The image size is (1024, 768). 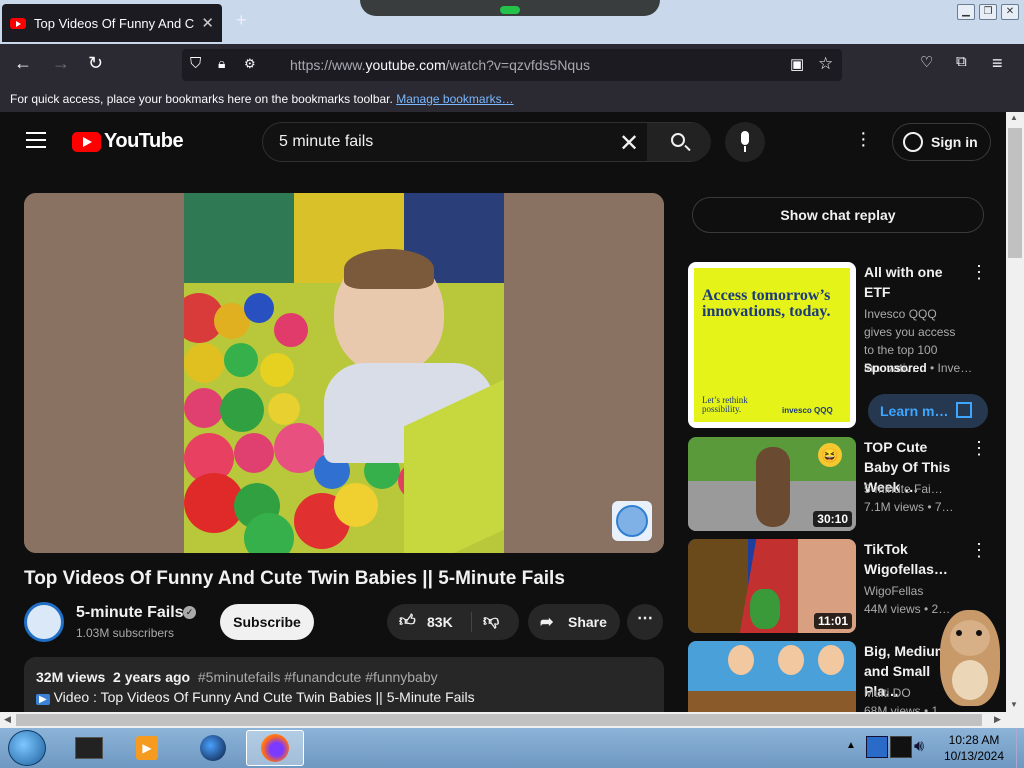 What do you see at coordinates (725, 404) in the screenshot?
I see `ad-footer: Let’s rethink possibility.` at bounding box center [725, 404].